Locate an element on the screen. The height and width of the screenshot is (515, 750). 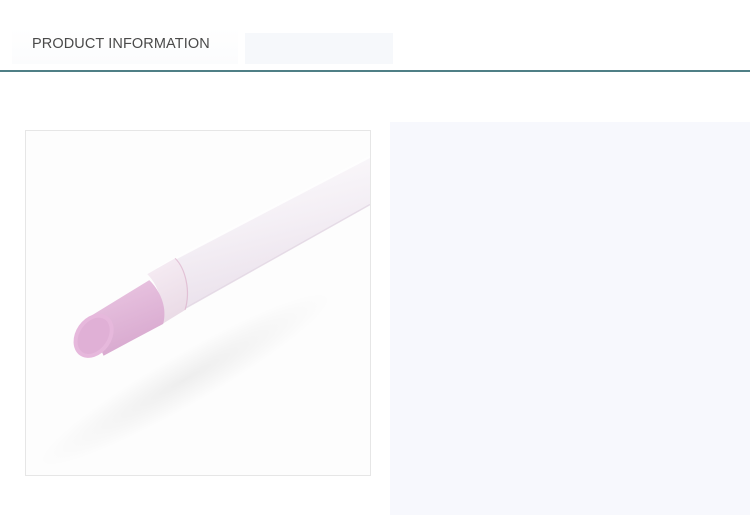
section-divider is located at coordinates (375, 71).